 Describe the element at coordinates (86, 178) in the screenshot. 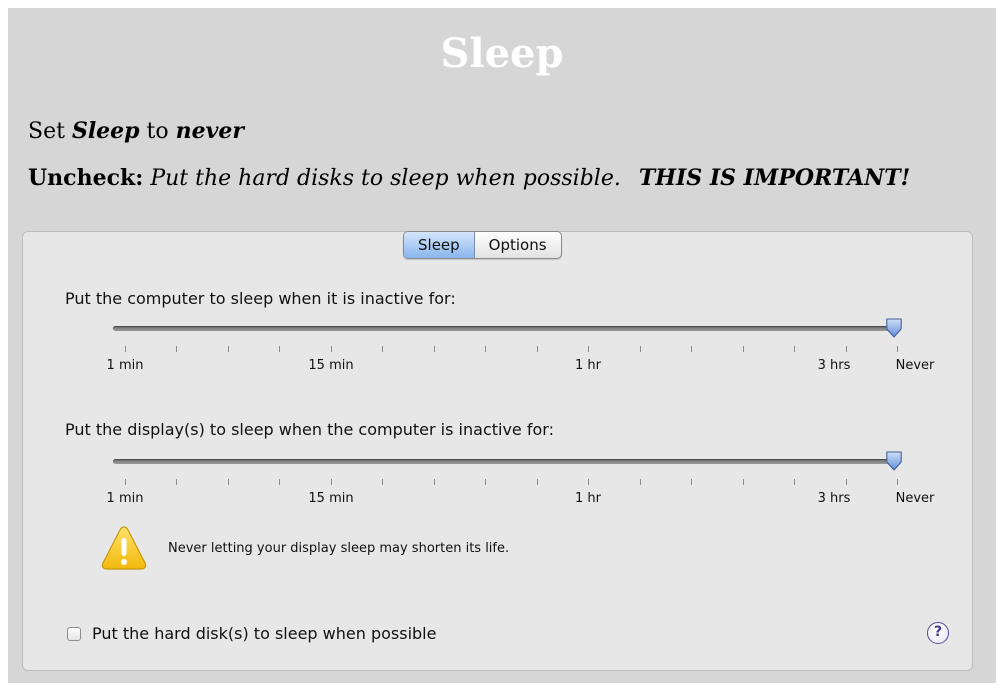

I see `uncheck-label: Uncheck:` at that location.